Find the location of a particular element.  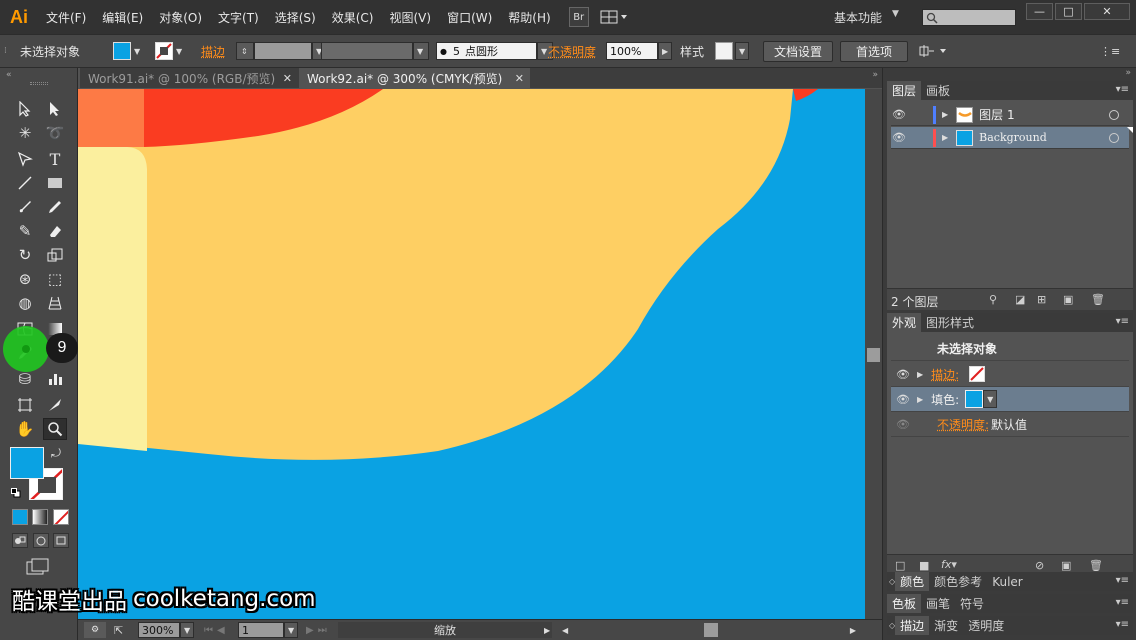

shape-builder-tool: ◍ is located at coordinates (25, 303).